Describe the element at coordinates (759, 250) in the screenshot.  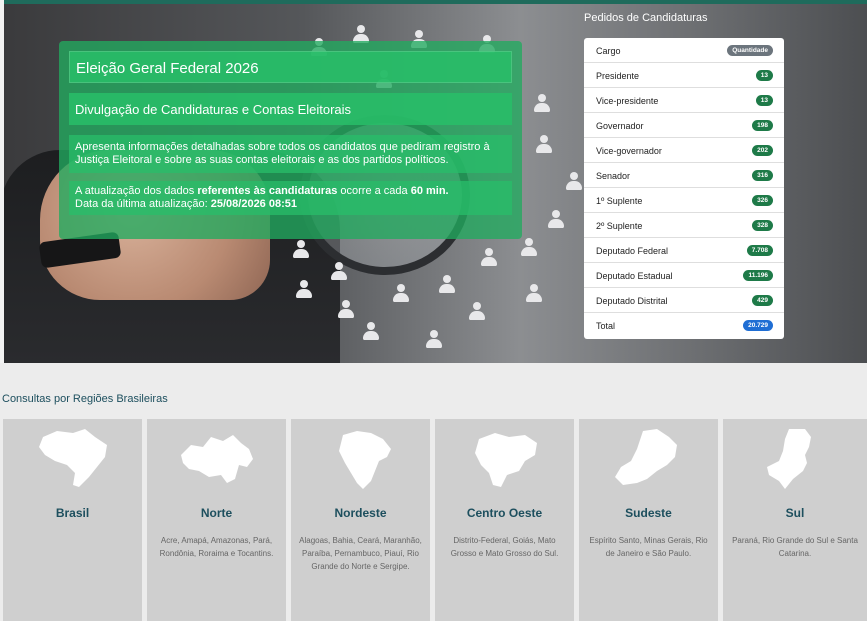
I see `count-badge: 7.708` at that location.